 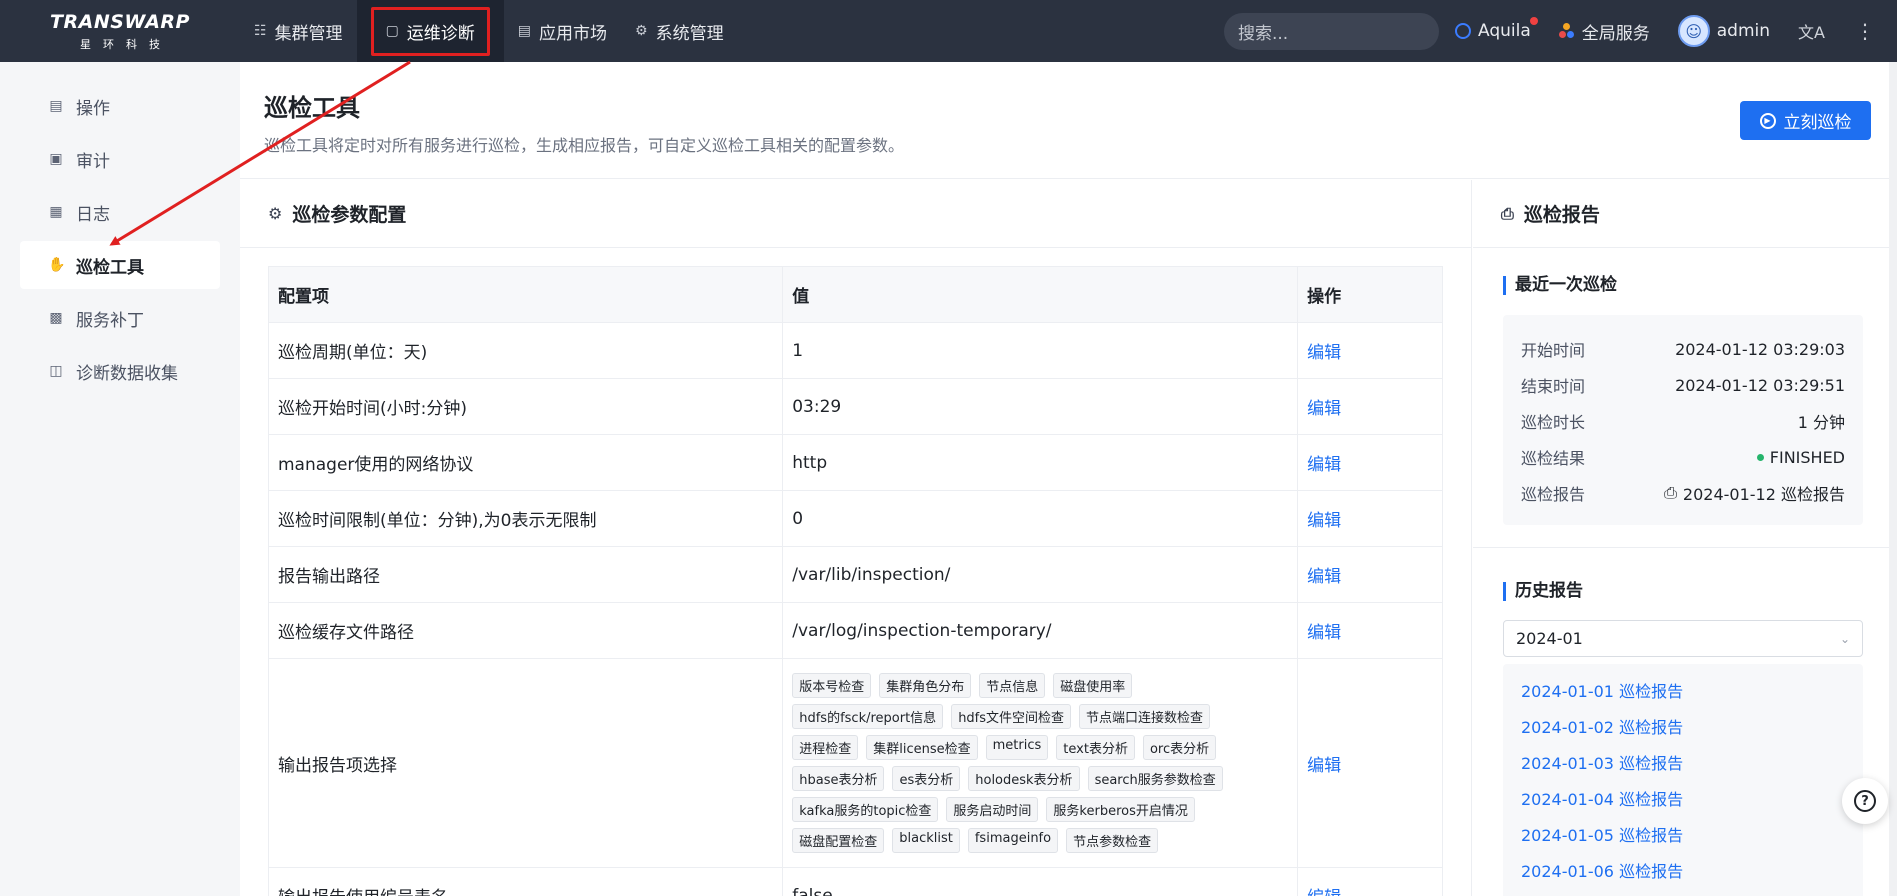 I want to click on nav-market-label: 应用市场, so click(x=573, y=33).